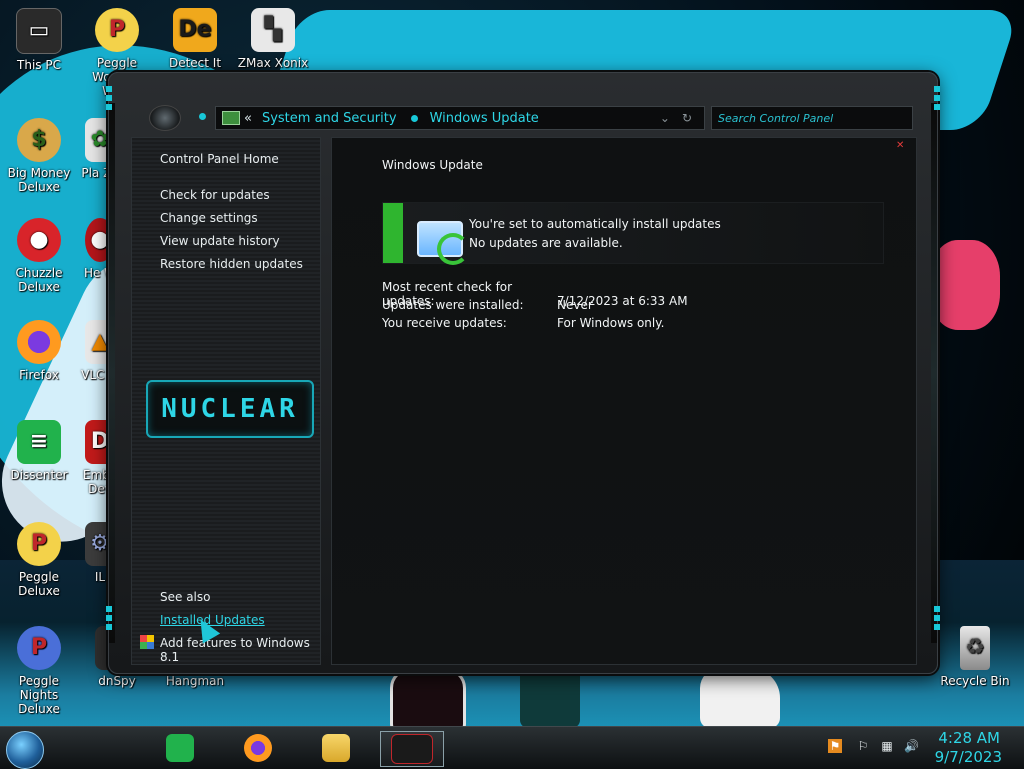 This screenshot has width=1024, height=769. What do you see at coordinates (39, 65) in the screenshot?
I see `desktop-icon-label: This PC` at bounding box center [39, 65].